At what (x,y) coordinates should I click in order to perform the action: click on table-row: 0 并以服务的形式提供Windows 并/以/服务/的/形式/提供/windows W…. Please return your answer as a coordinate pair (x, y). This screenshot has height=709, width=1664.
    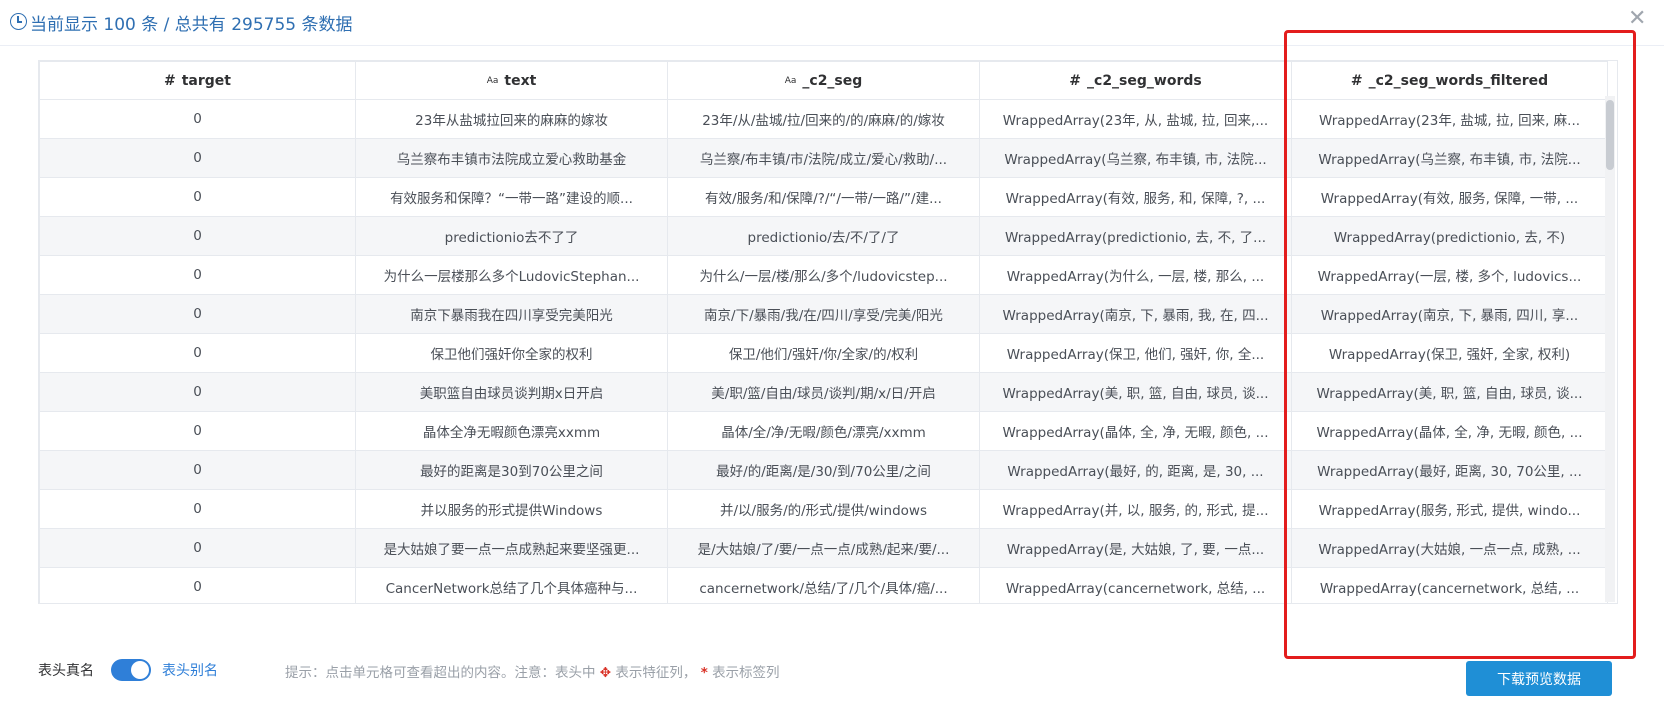
    Looking at the image, I should click on (823, 509).